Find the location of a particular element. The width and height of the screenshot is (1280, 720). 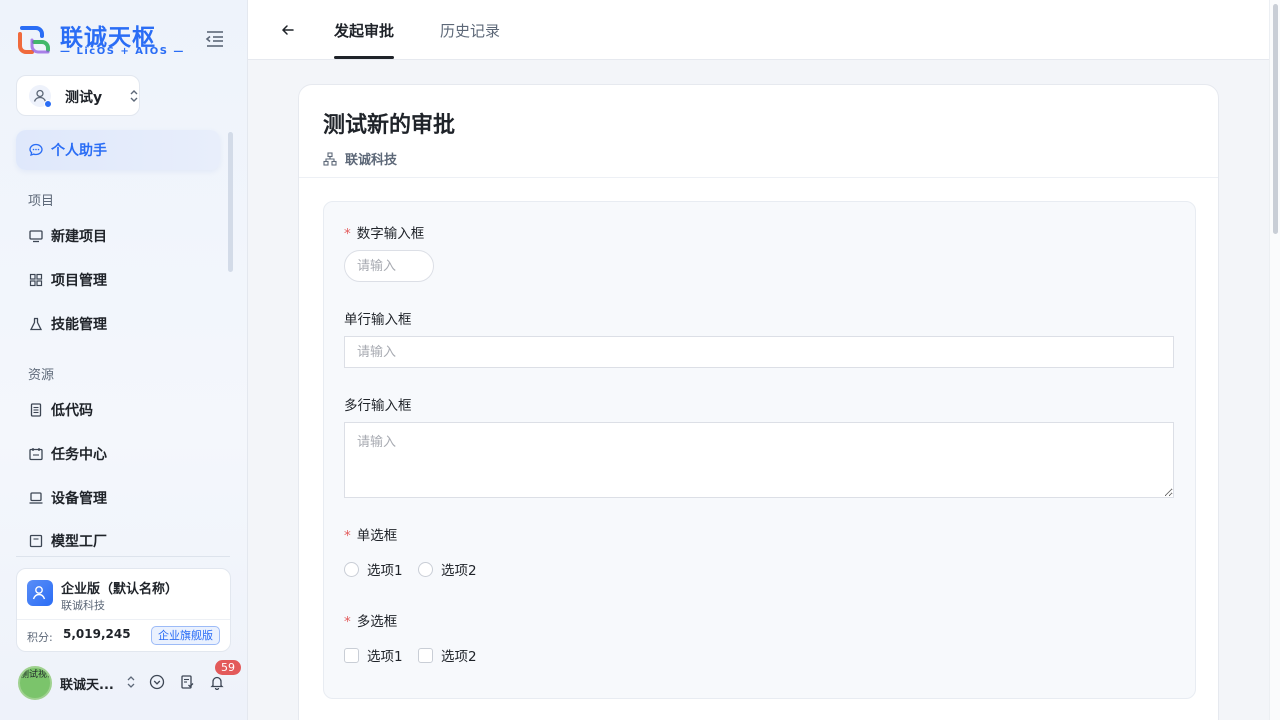

tab-start-approval: 发起审批 is located at coordinates (364, 30).